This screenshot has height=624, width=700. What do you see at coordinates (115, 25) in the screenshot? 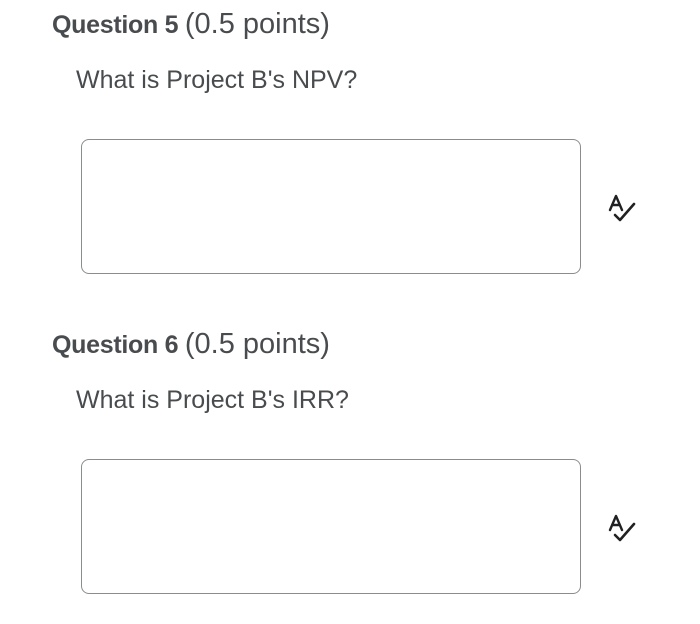
I see `question-5-title: Question 5` at bounding box center [115, 25].